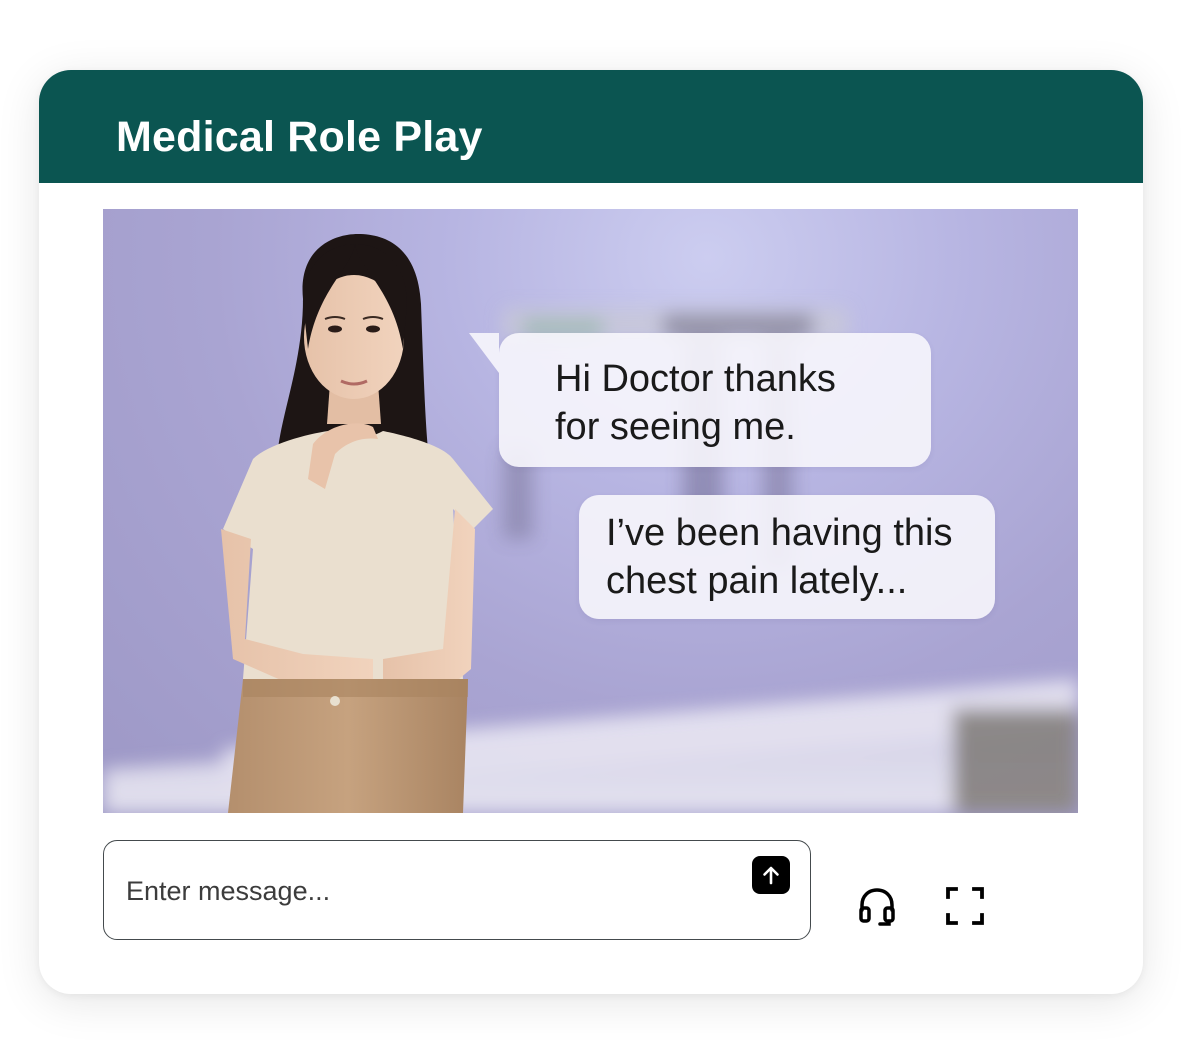 The image size is (1200, 1050). I want to click on headset-button, so click(877, 906).